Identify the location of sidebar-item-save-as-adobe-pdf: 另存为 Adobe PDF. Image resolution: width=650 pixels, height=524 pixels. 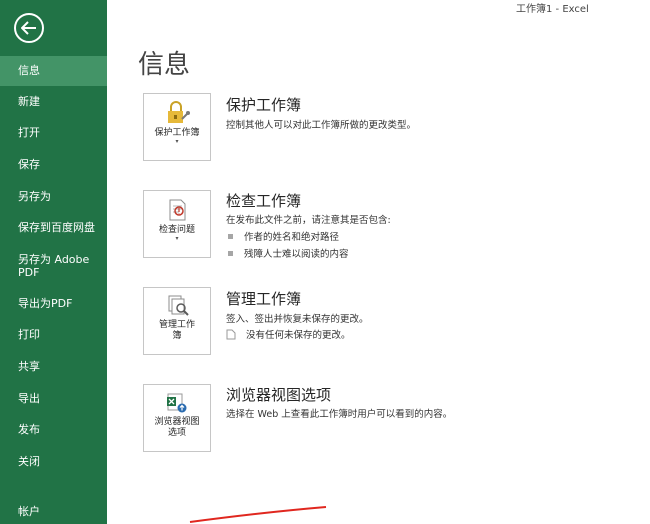
(53, 266).